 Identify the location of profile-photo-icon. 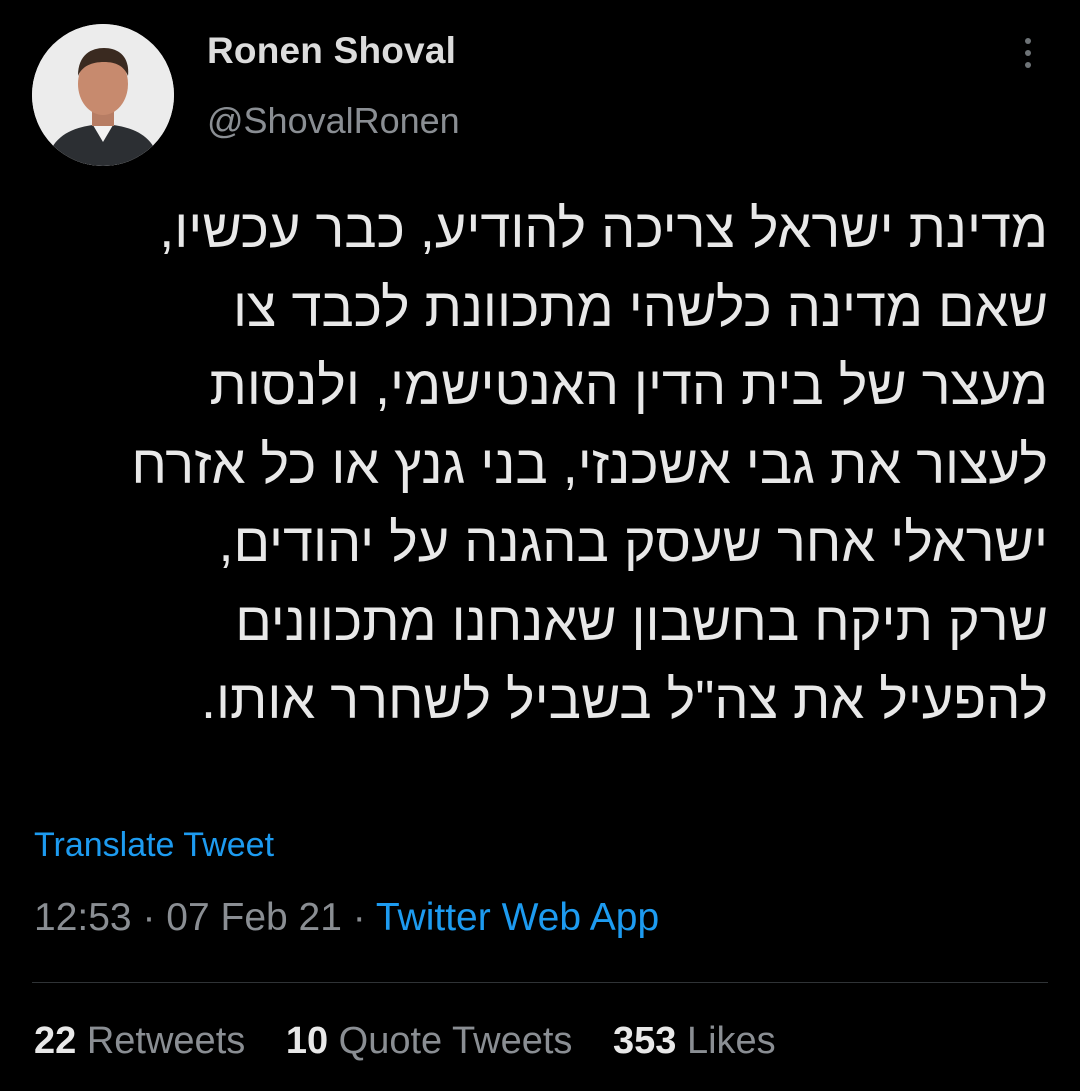
(103, 95).